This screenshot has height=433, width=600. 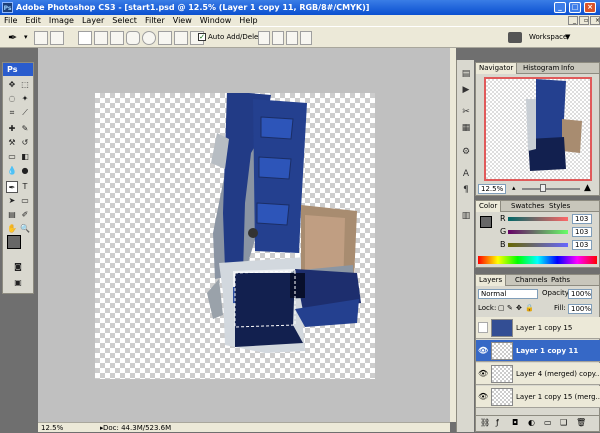 What do you see at coordinates (491, 280) in the screenshot?
I see `tab-layers: Layers` at bounding box center [491, 280].